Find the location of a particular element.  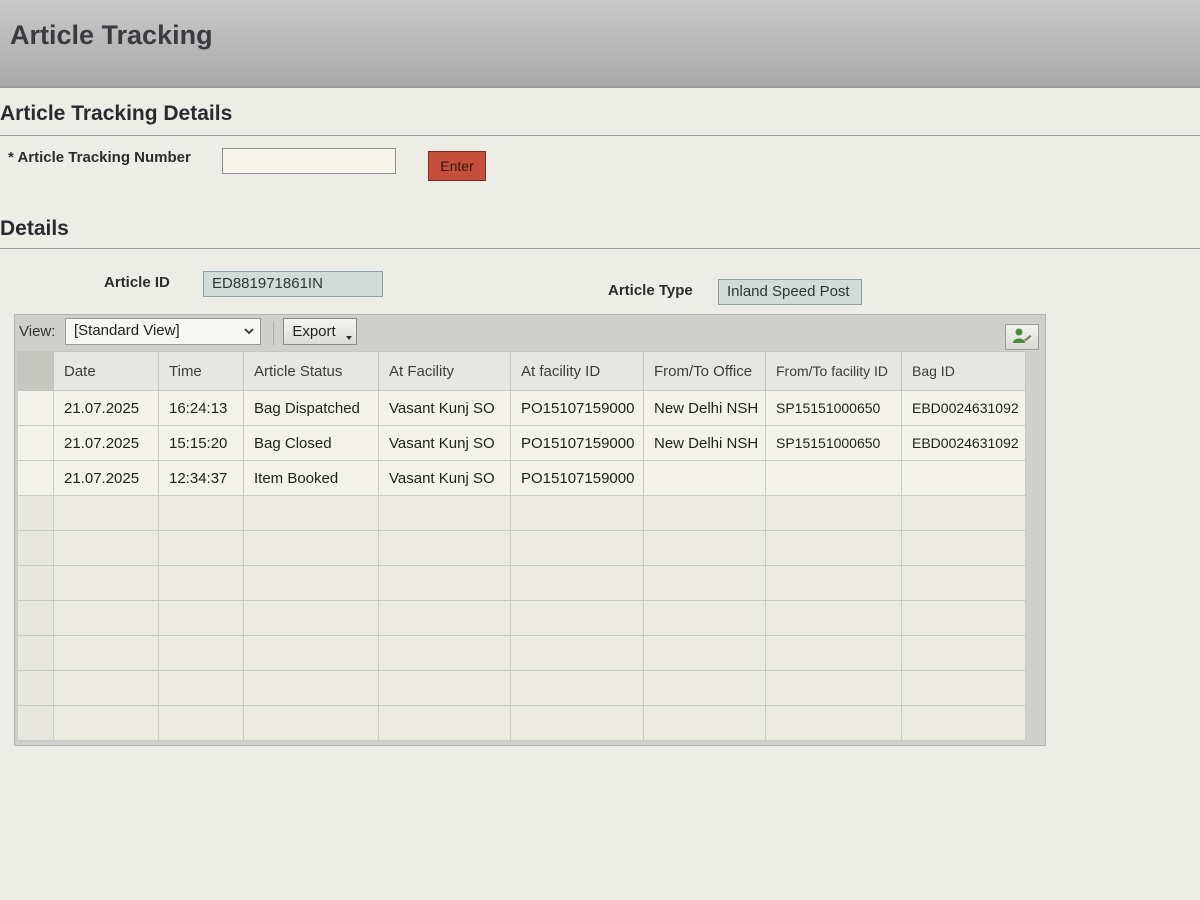

cell-article-status: Bag Closed is located at coordinates (311, 443).